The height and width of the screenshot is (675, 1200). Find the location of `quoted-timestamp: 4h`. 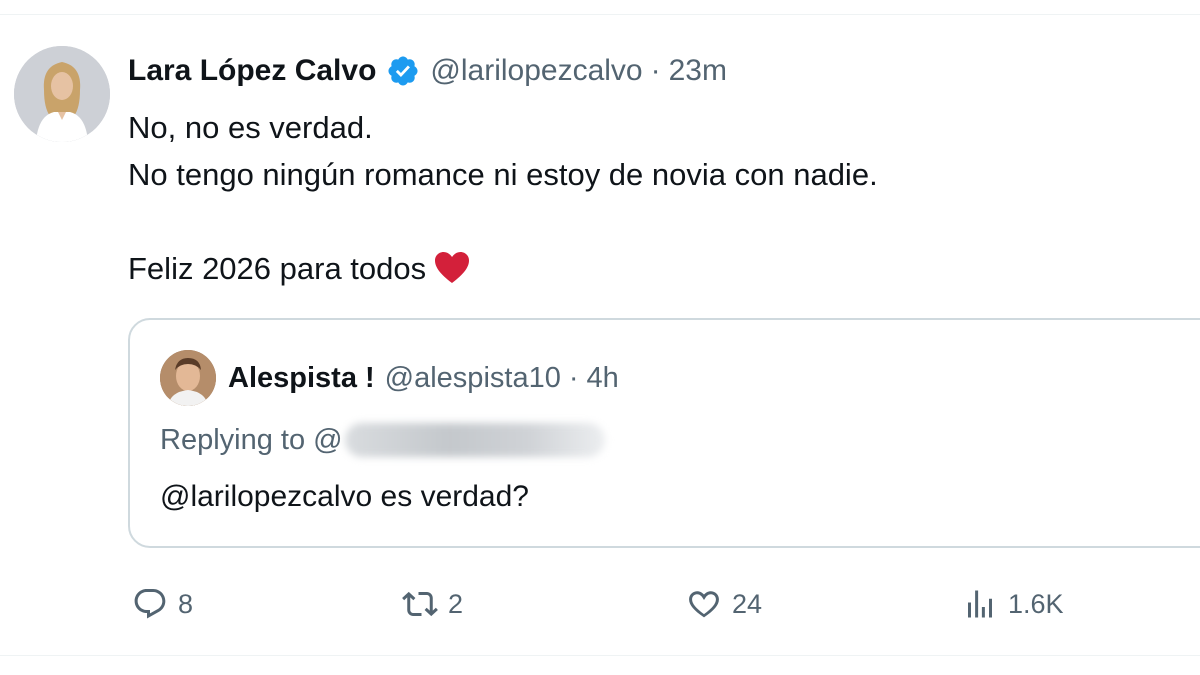

quoted-timestamp: 4h is located at coordinates (603, 378).